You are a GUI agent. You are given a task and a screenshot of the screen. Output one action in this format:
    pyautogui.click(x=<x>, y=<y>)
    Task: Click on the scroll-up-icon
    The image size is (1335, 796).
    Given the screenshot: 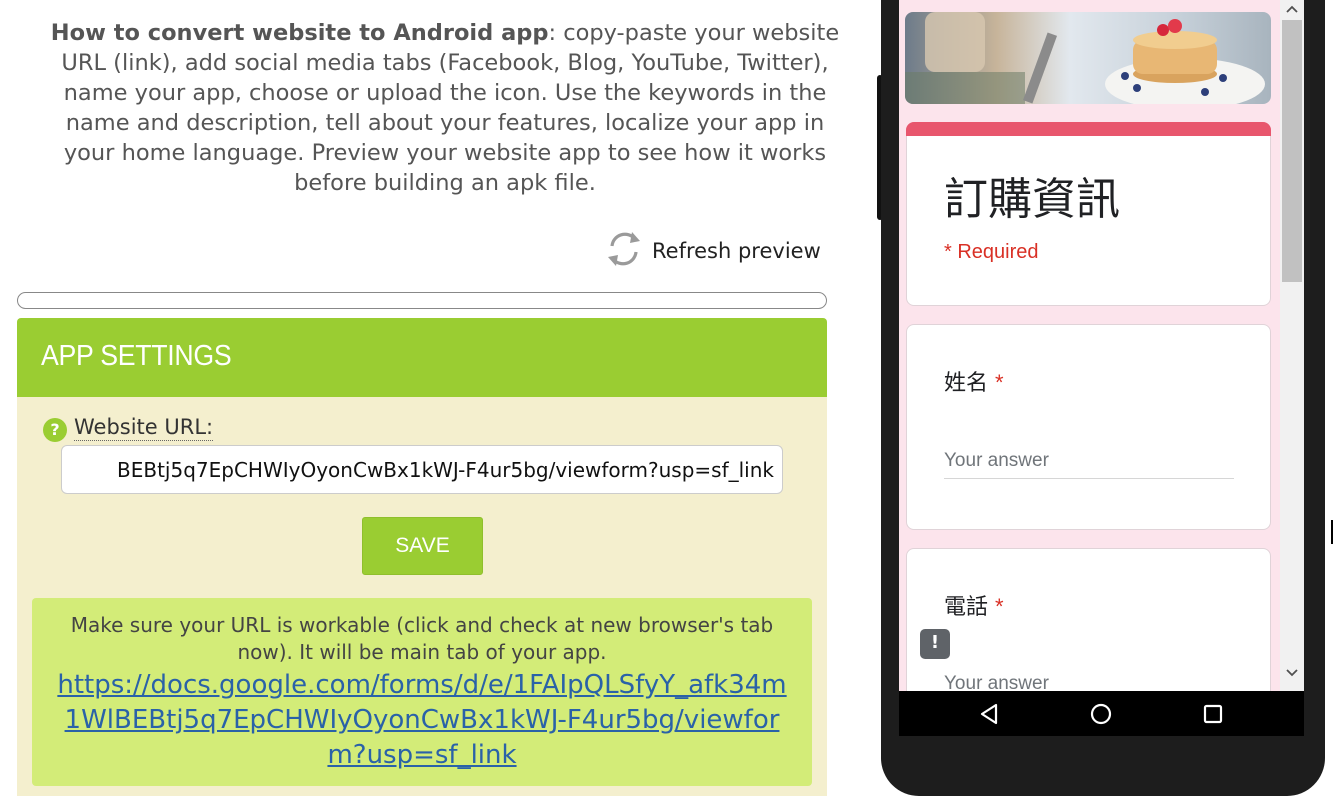 What is the action you would take?
    pyautogui.click(x=1292, y=10)
    